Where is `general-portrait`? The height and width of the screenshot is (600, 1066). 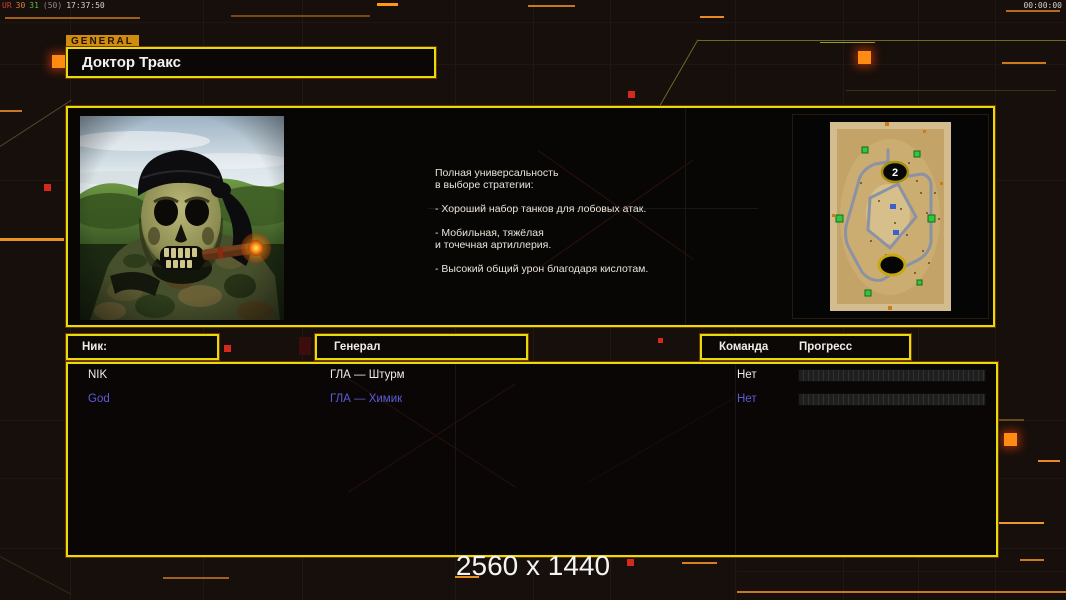 general-portrait is located at coordinates (185, 218).